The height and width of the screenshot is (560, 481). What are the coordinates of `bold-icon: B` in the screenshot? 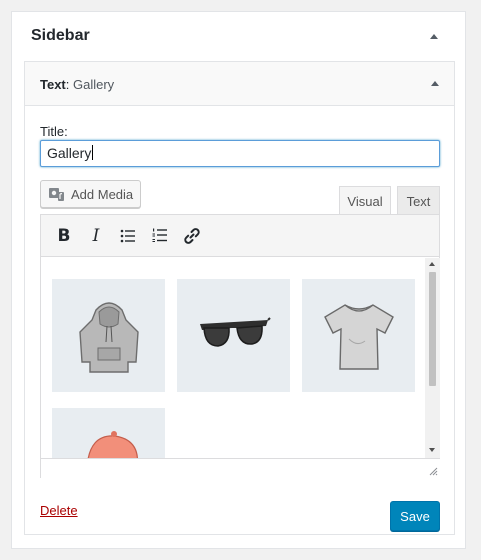 It's located at (64, 236).